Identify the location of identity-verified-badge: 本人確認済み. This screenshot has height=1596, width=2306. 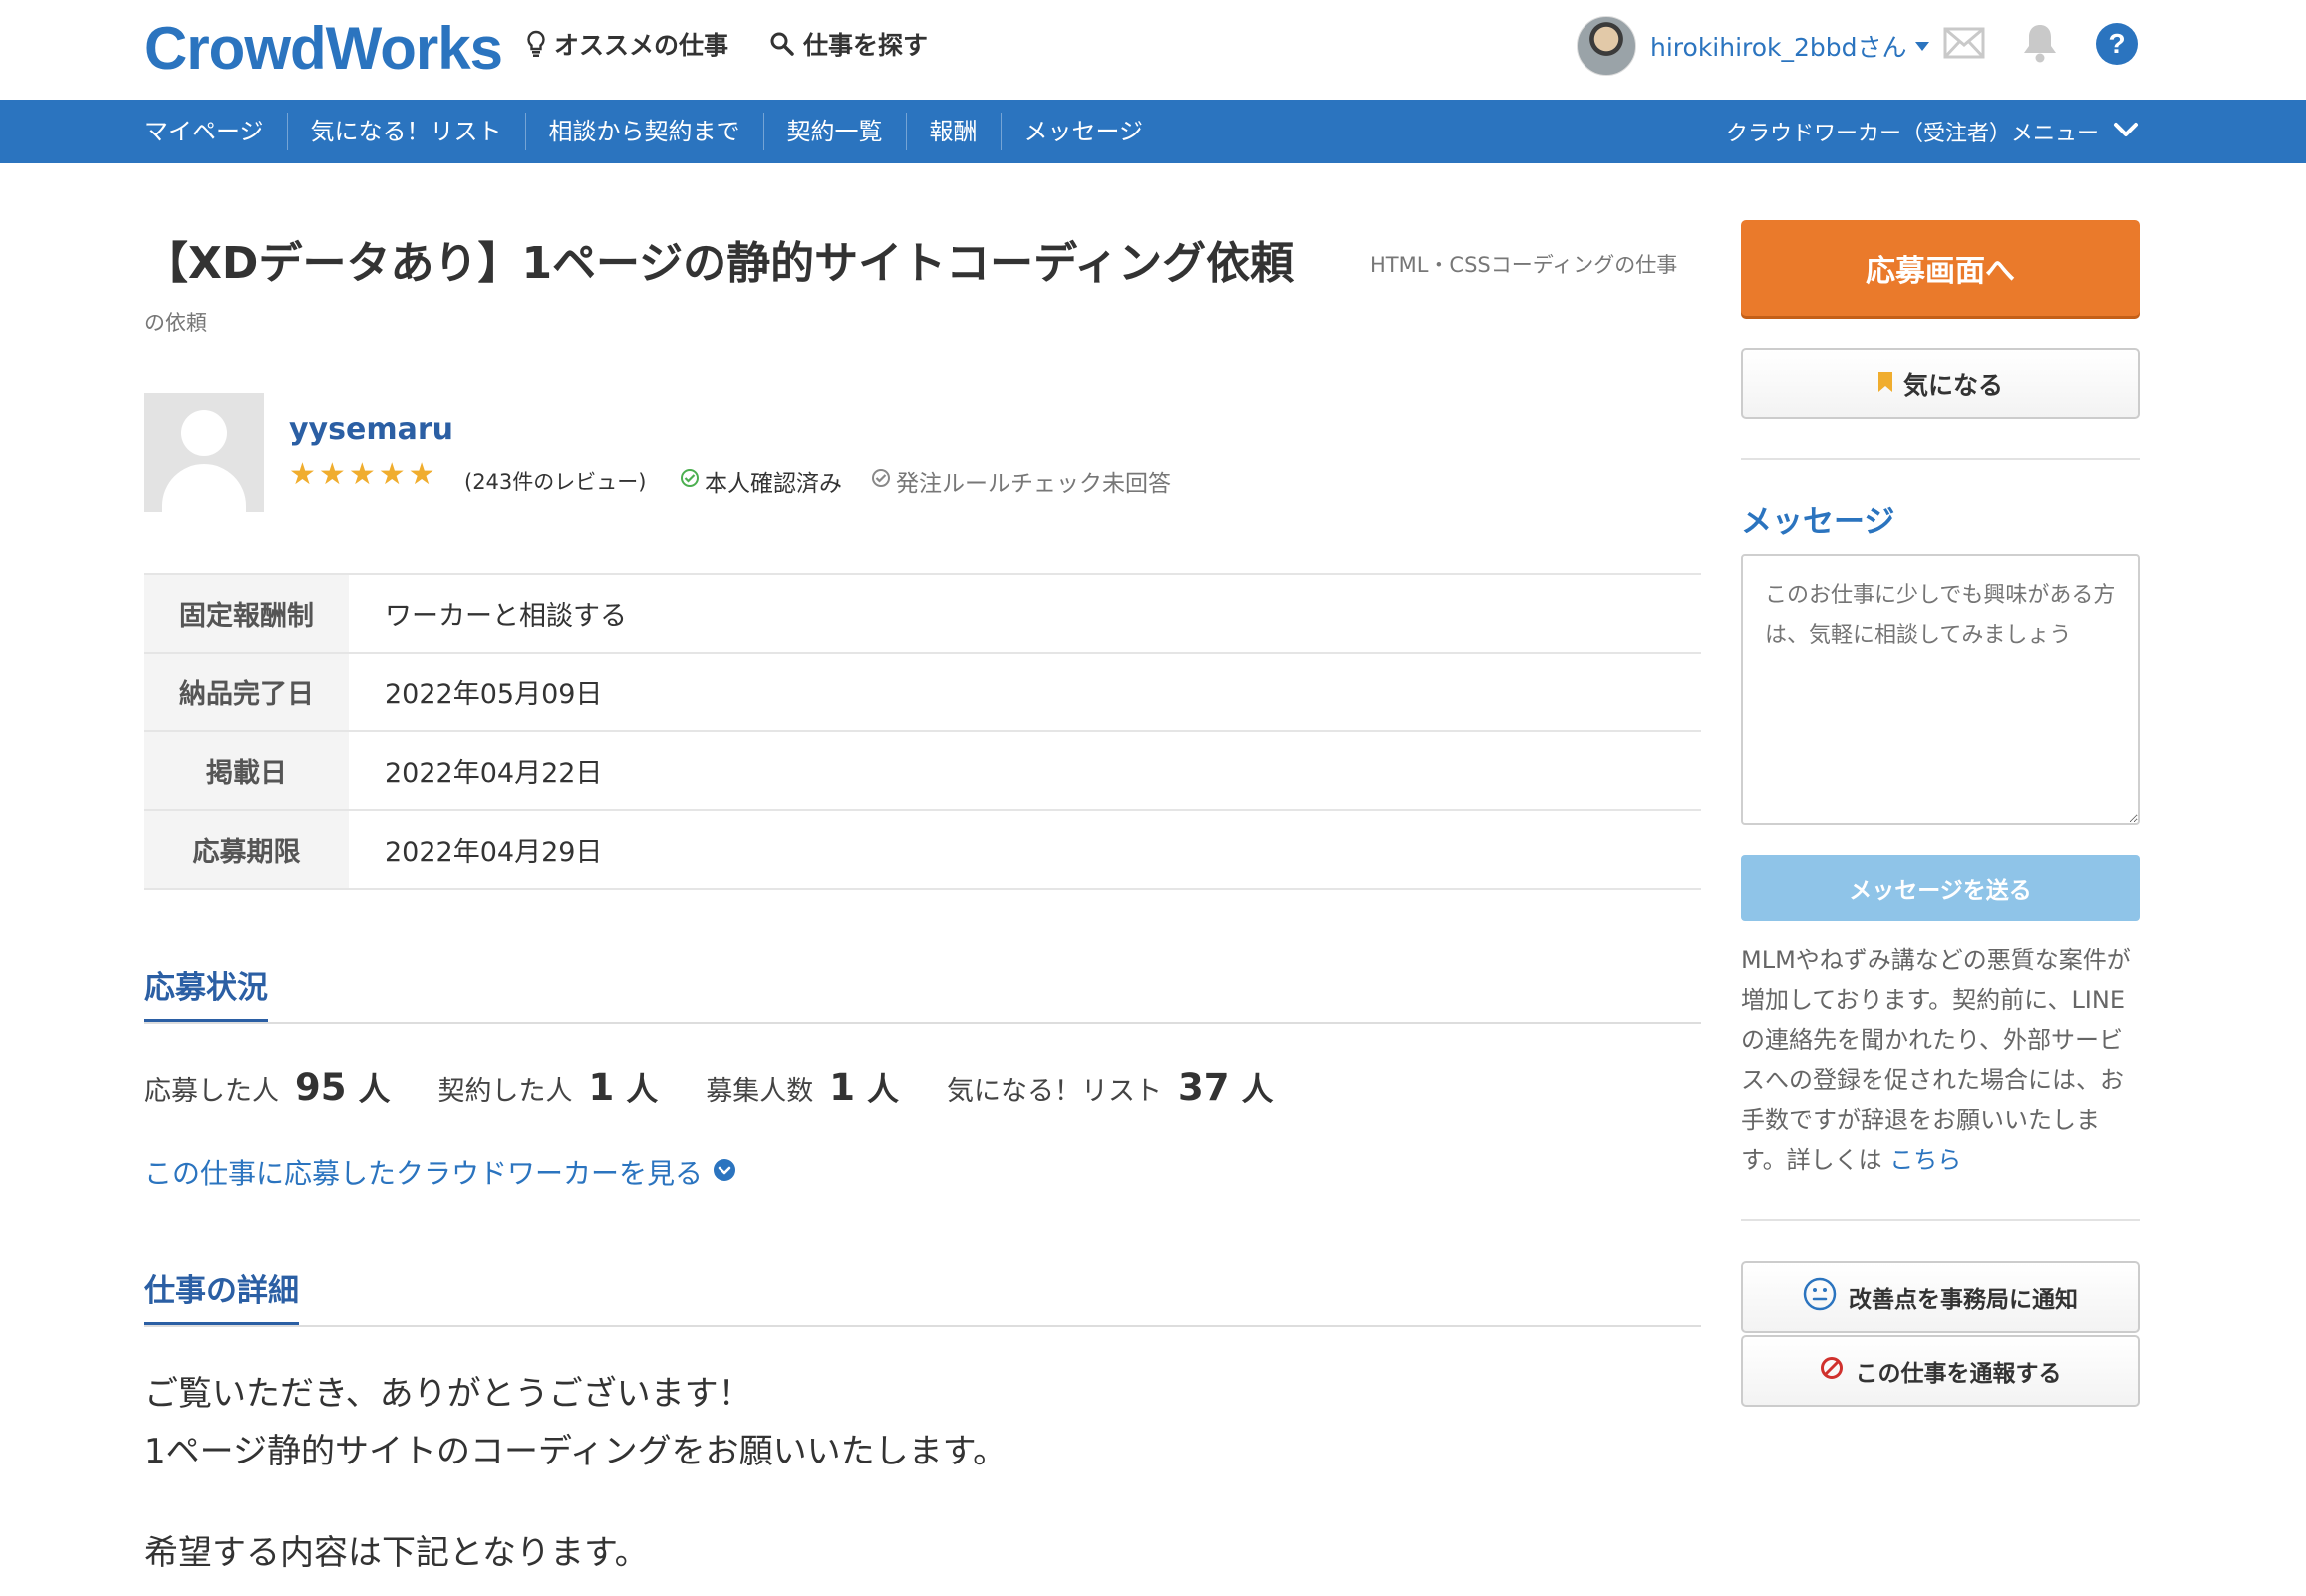
(761, 481).